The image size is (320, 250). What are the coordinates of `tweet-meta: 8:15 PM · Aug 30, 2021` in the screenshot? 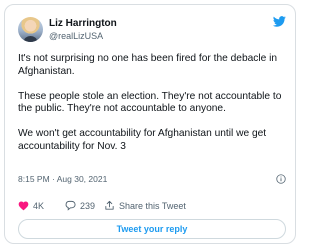 It's located at (152, 181).